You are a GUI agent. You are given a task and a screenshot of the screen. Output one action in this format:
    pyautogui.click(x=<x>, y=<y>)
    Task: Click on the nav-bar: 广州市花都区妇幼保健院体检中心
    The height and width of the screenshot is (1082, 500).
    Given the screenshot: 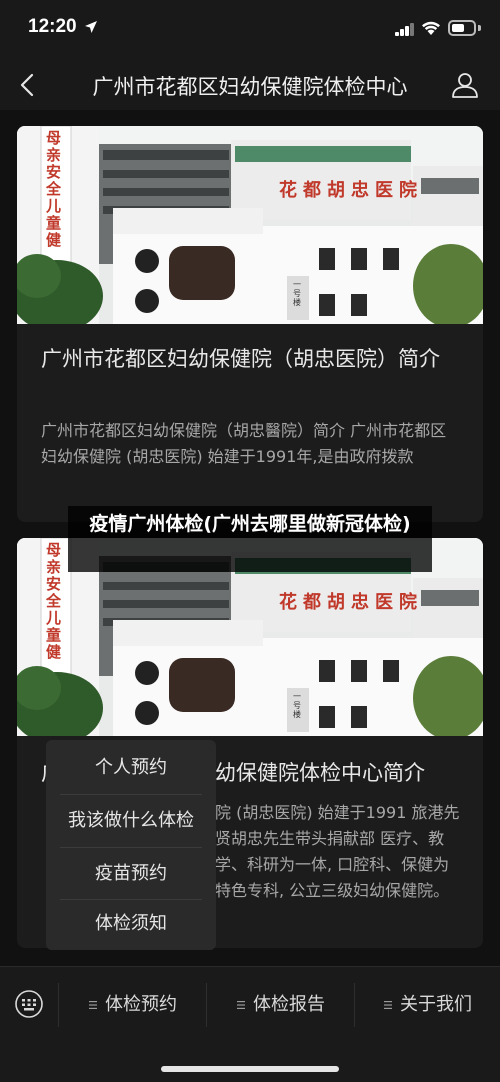 What is the action you would take?
    pyautogui.click(x=250, y=85)
    